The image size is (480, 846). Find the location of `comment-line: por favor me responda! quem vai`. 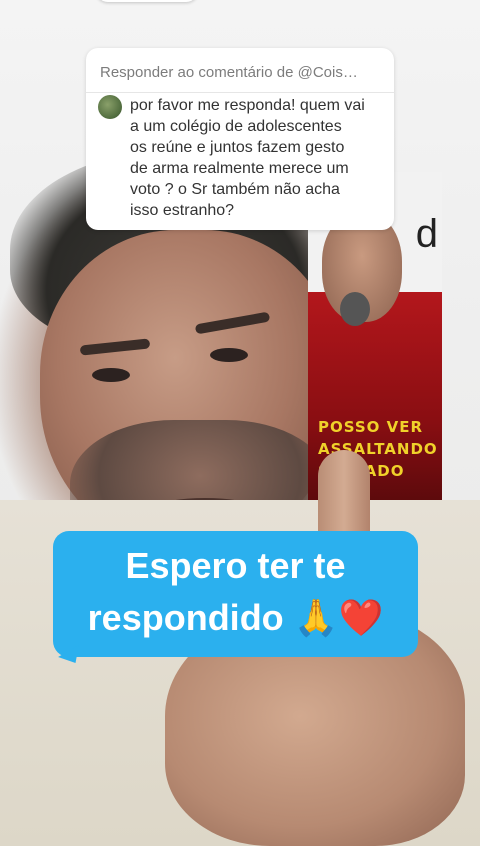

comment-line: por favor me responda! quem vai is located at coordinates (247, 105).